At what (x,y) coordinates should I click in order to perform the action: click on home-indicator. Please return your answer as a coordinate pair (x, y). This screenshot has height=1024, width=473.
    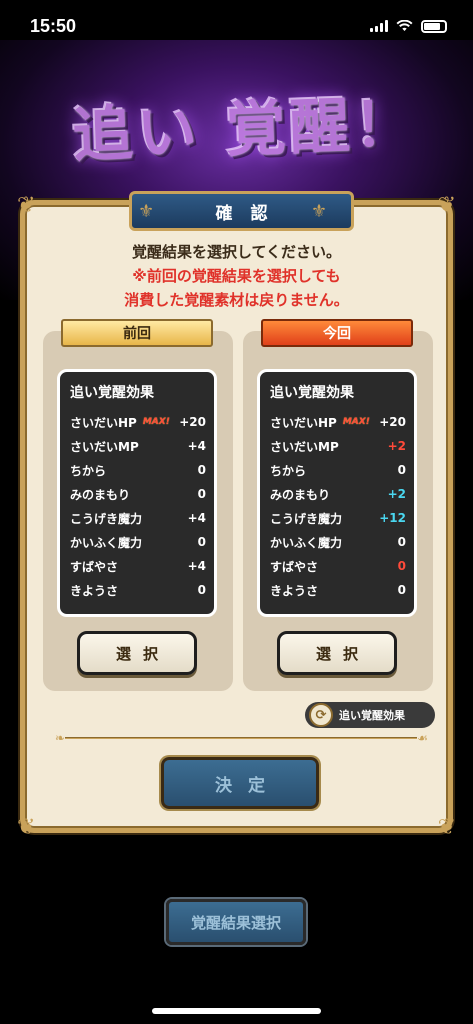
    Looking at the image, I should click on (236, 1011).